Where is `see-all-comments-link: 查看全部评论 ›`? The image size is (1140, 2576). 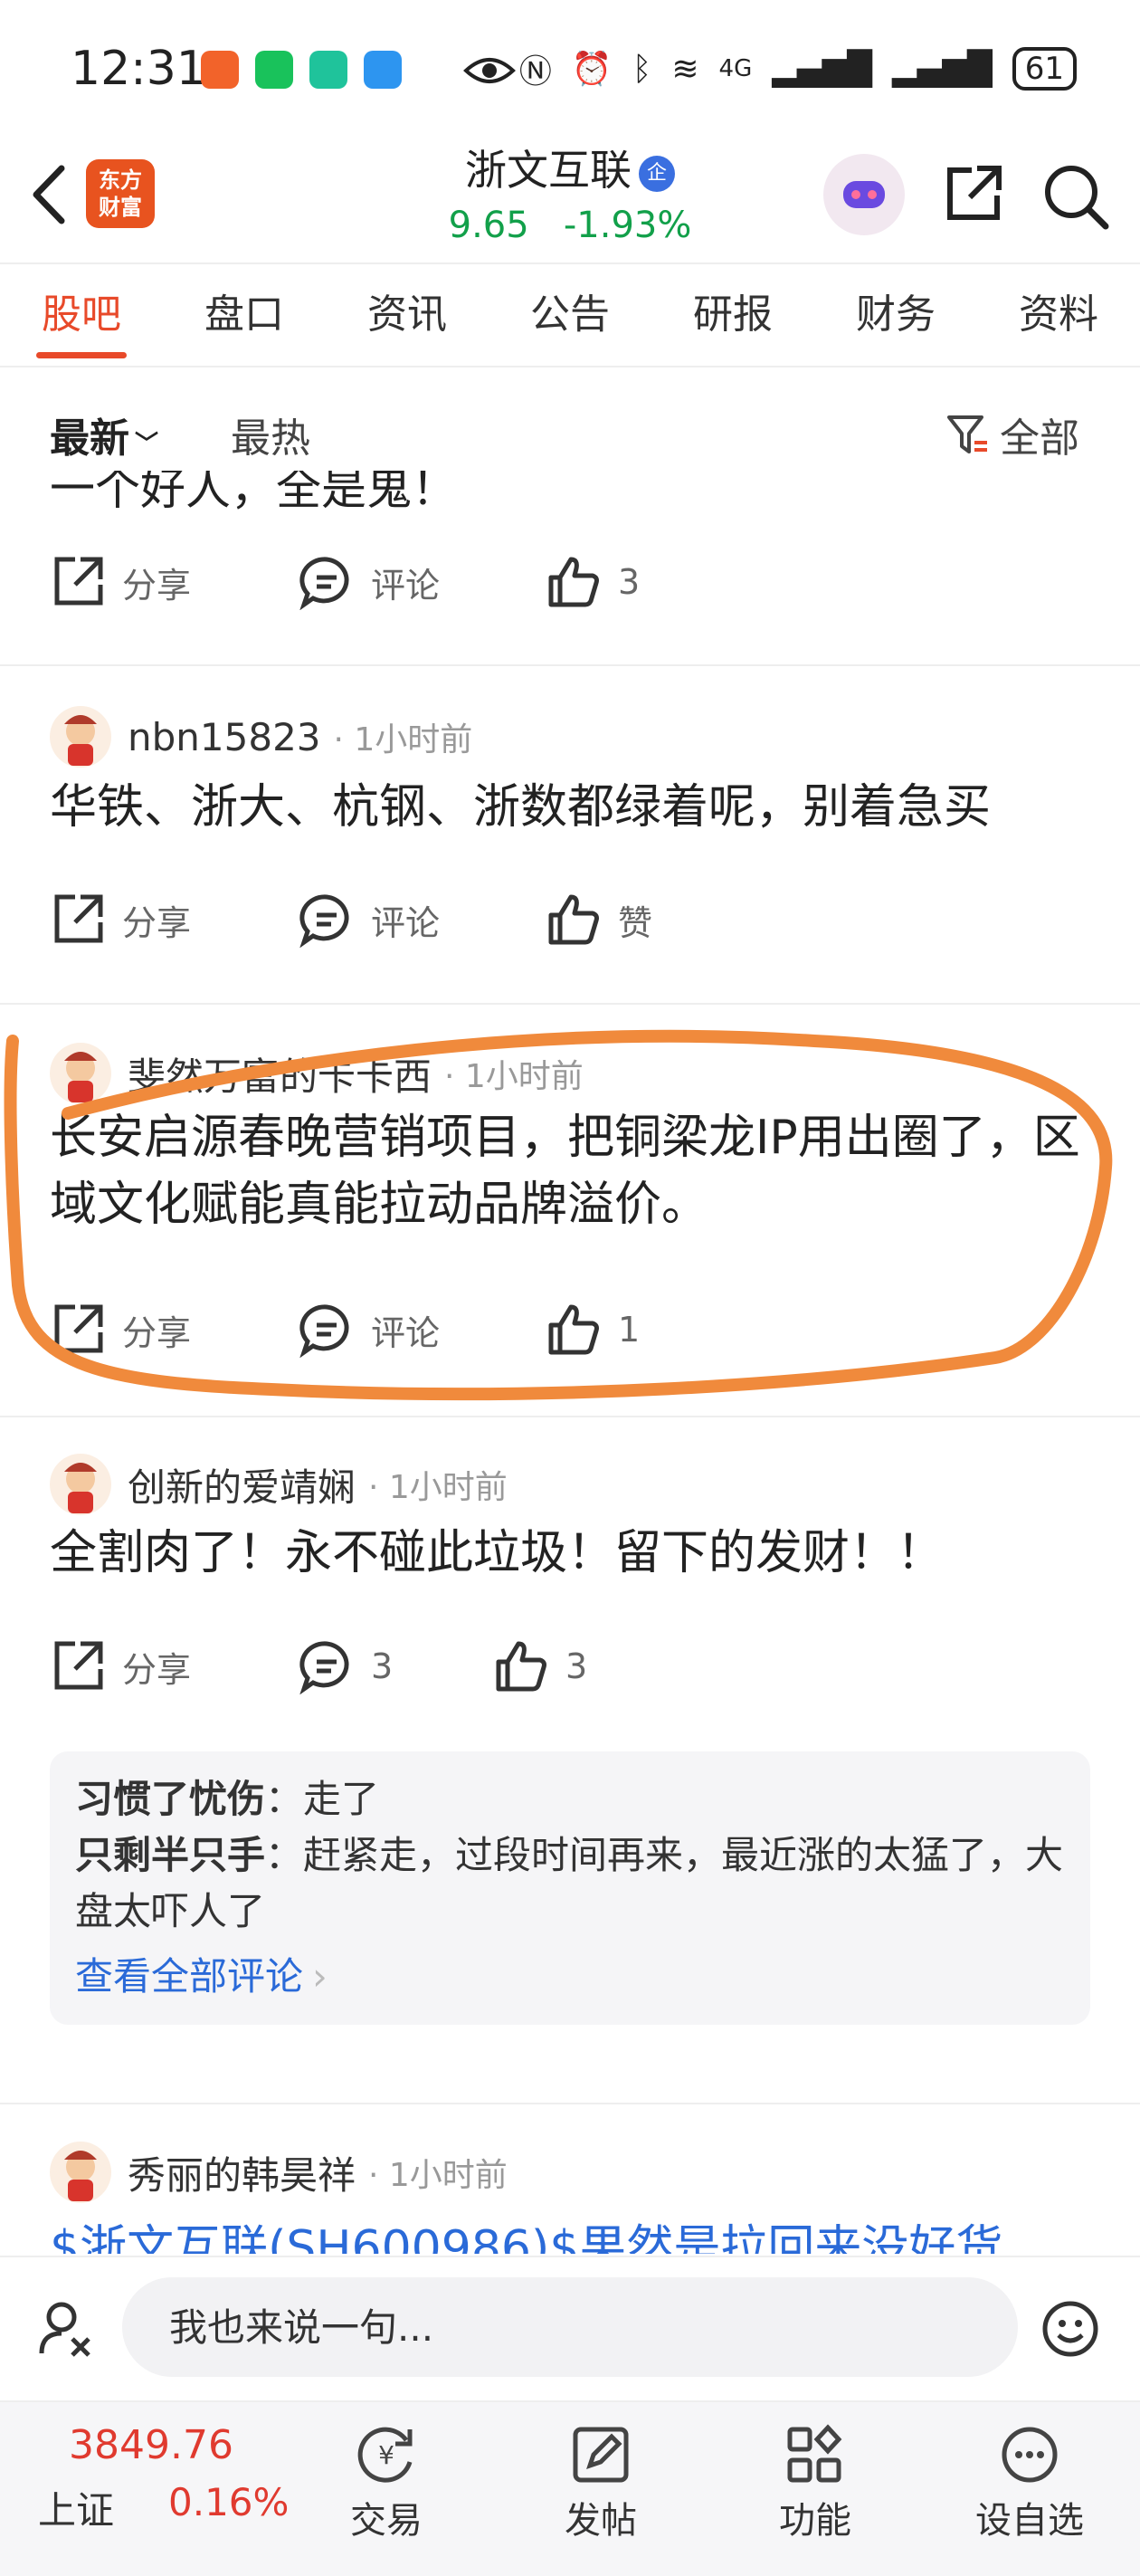
see-all-comments-link: 查看全部评论 › is located at coordinates (570, 1977).